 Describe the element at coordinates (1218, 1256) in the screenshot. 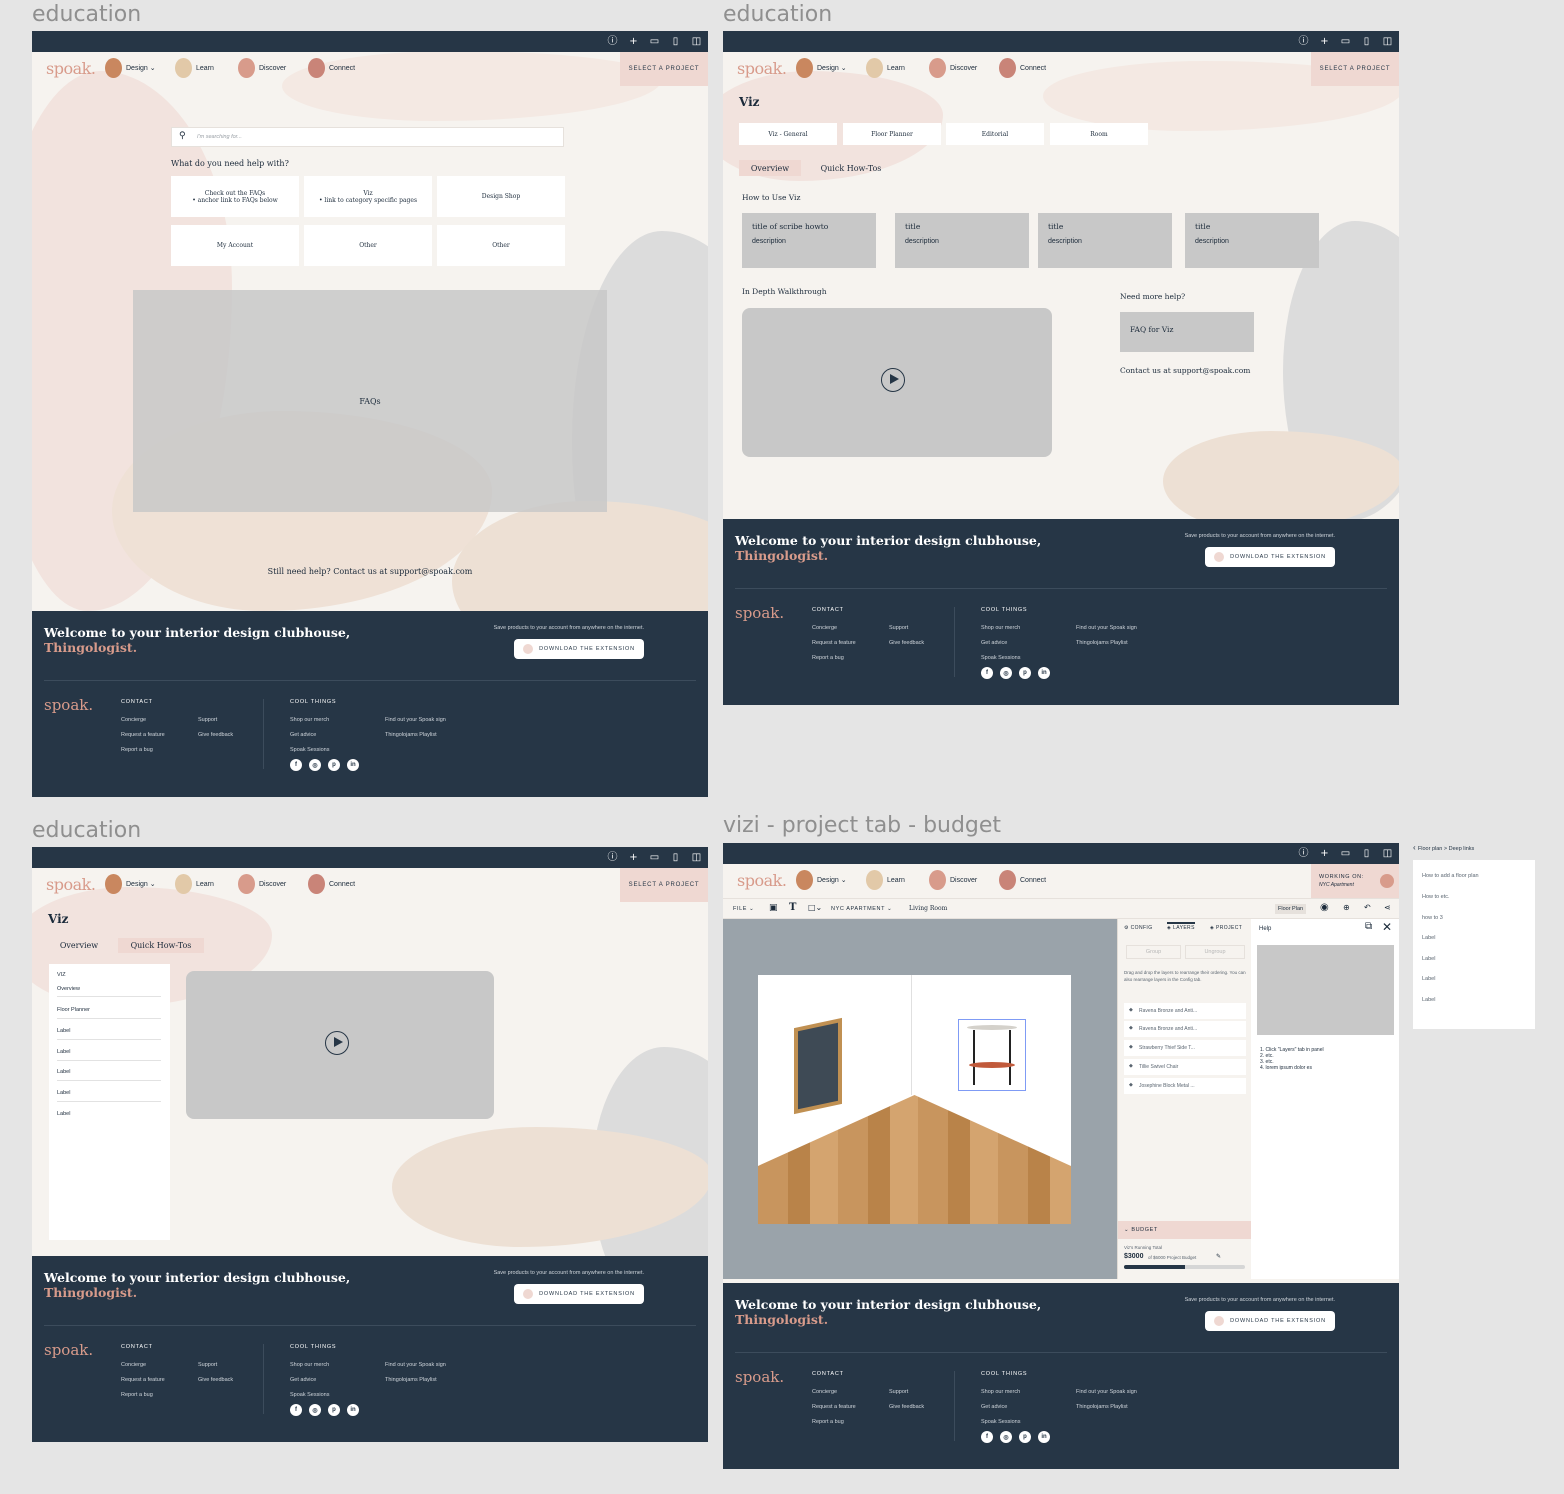

I see `edit-budget-icon: ✎` at that location.